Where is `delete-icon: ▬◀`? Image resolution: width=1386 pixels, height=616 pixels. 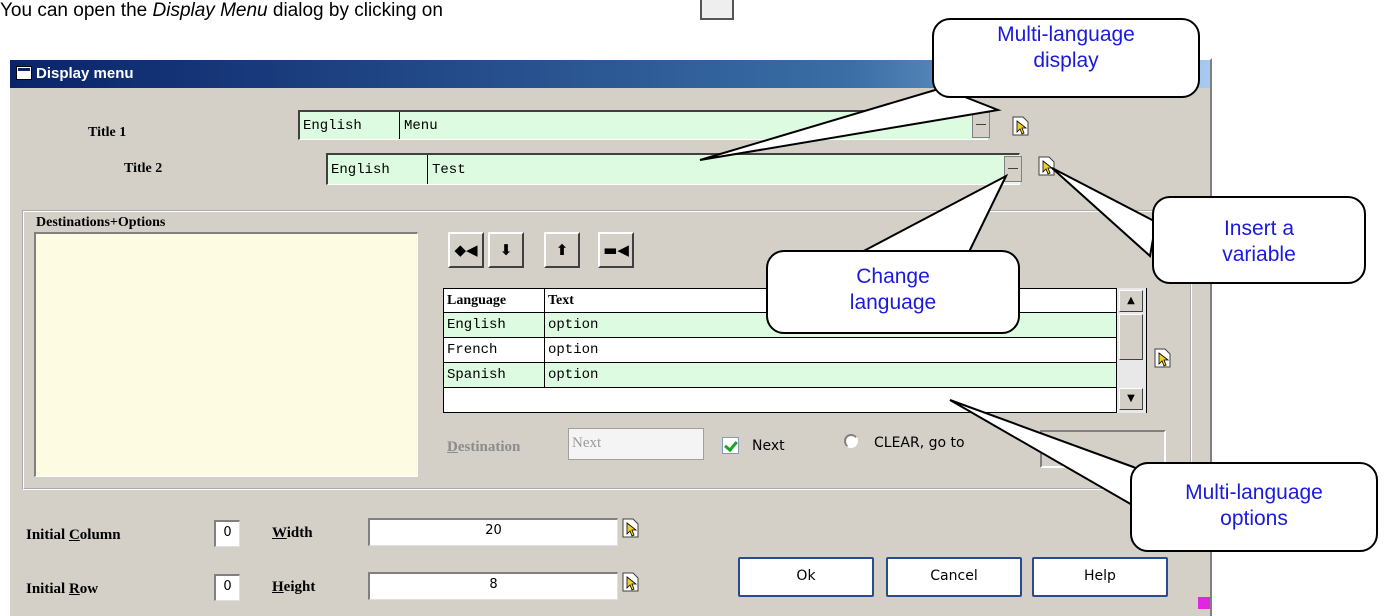 delete-icon: ▬◀ is located at coordinates (616, 250).